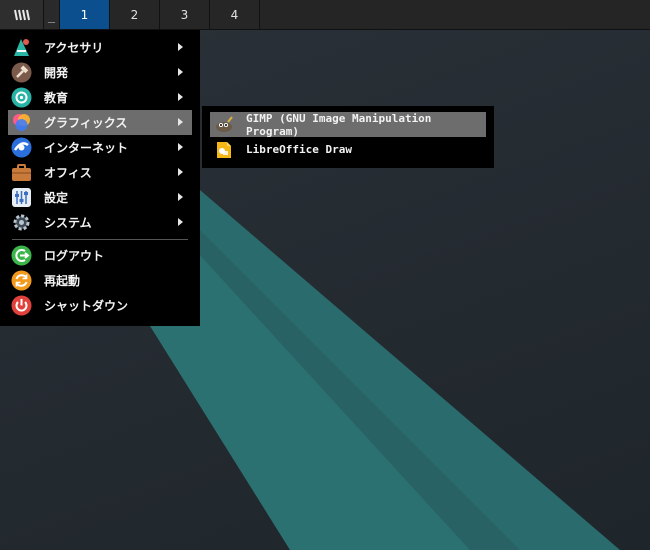 The image size is (650, 550). What do you see at coordinates (21, 197) in the screenshot?
I see `settings-icon` at bounding box center [21, 197].